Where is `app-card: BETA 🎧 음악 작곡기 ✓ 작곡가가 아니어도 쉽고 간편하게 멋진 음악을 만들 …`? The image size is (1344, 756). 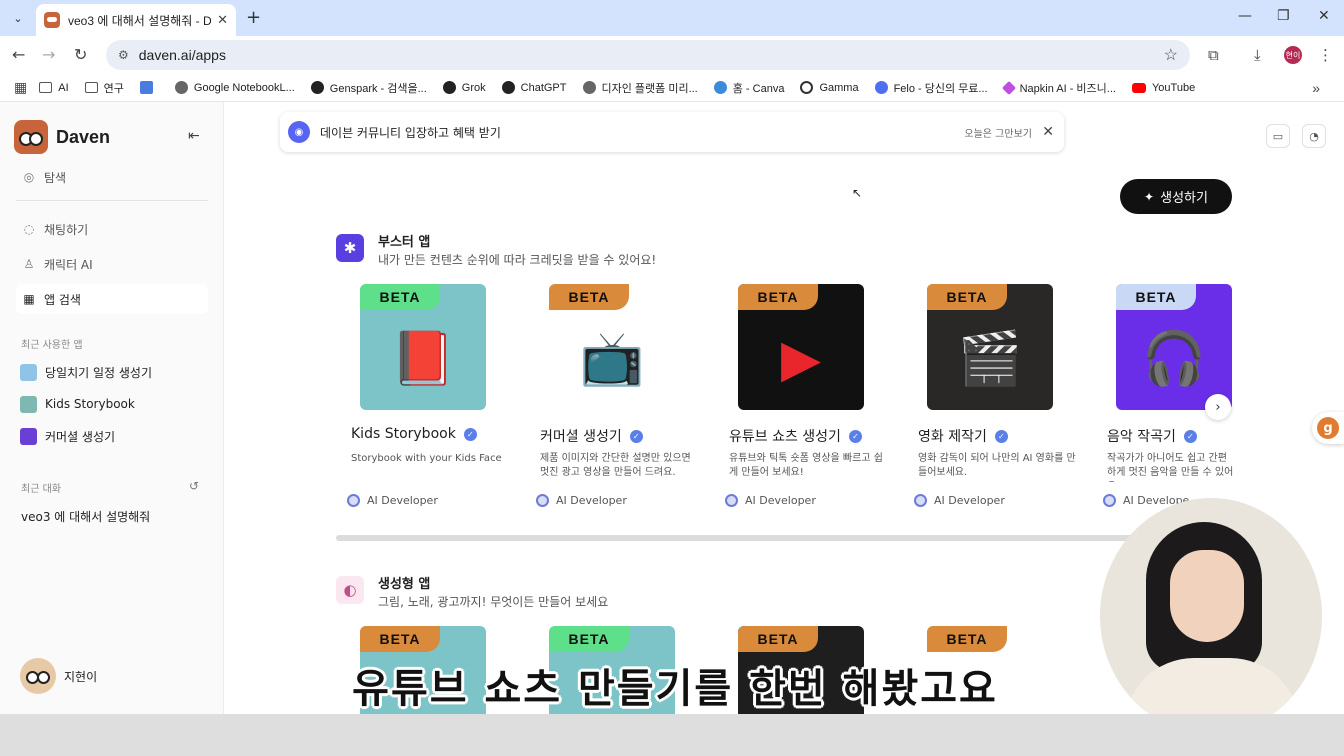
app-card: BETA 🎧 음악 작곡기 ✓ 작곡가가 아니어도 쉽고 간편하게 멋진 음악을 만들 … is located at coordinates (1189, 395).